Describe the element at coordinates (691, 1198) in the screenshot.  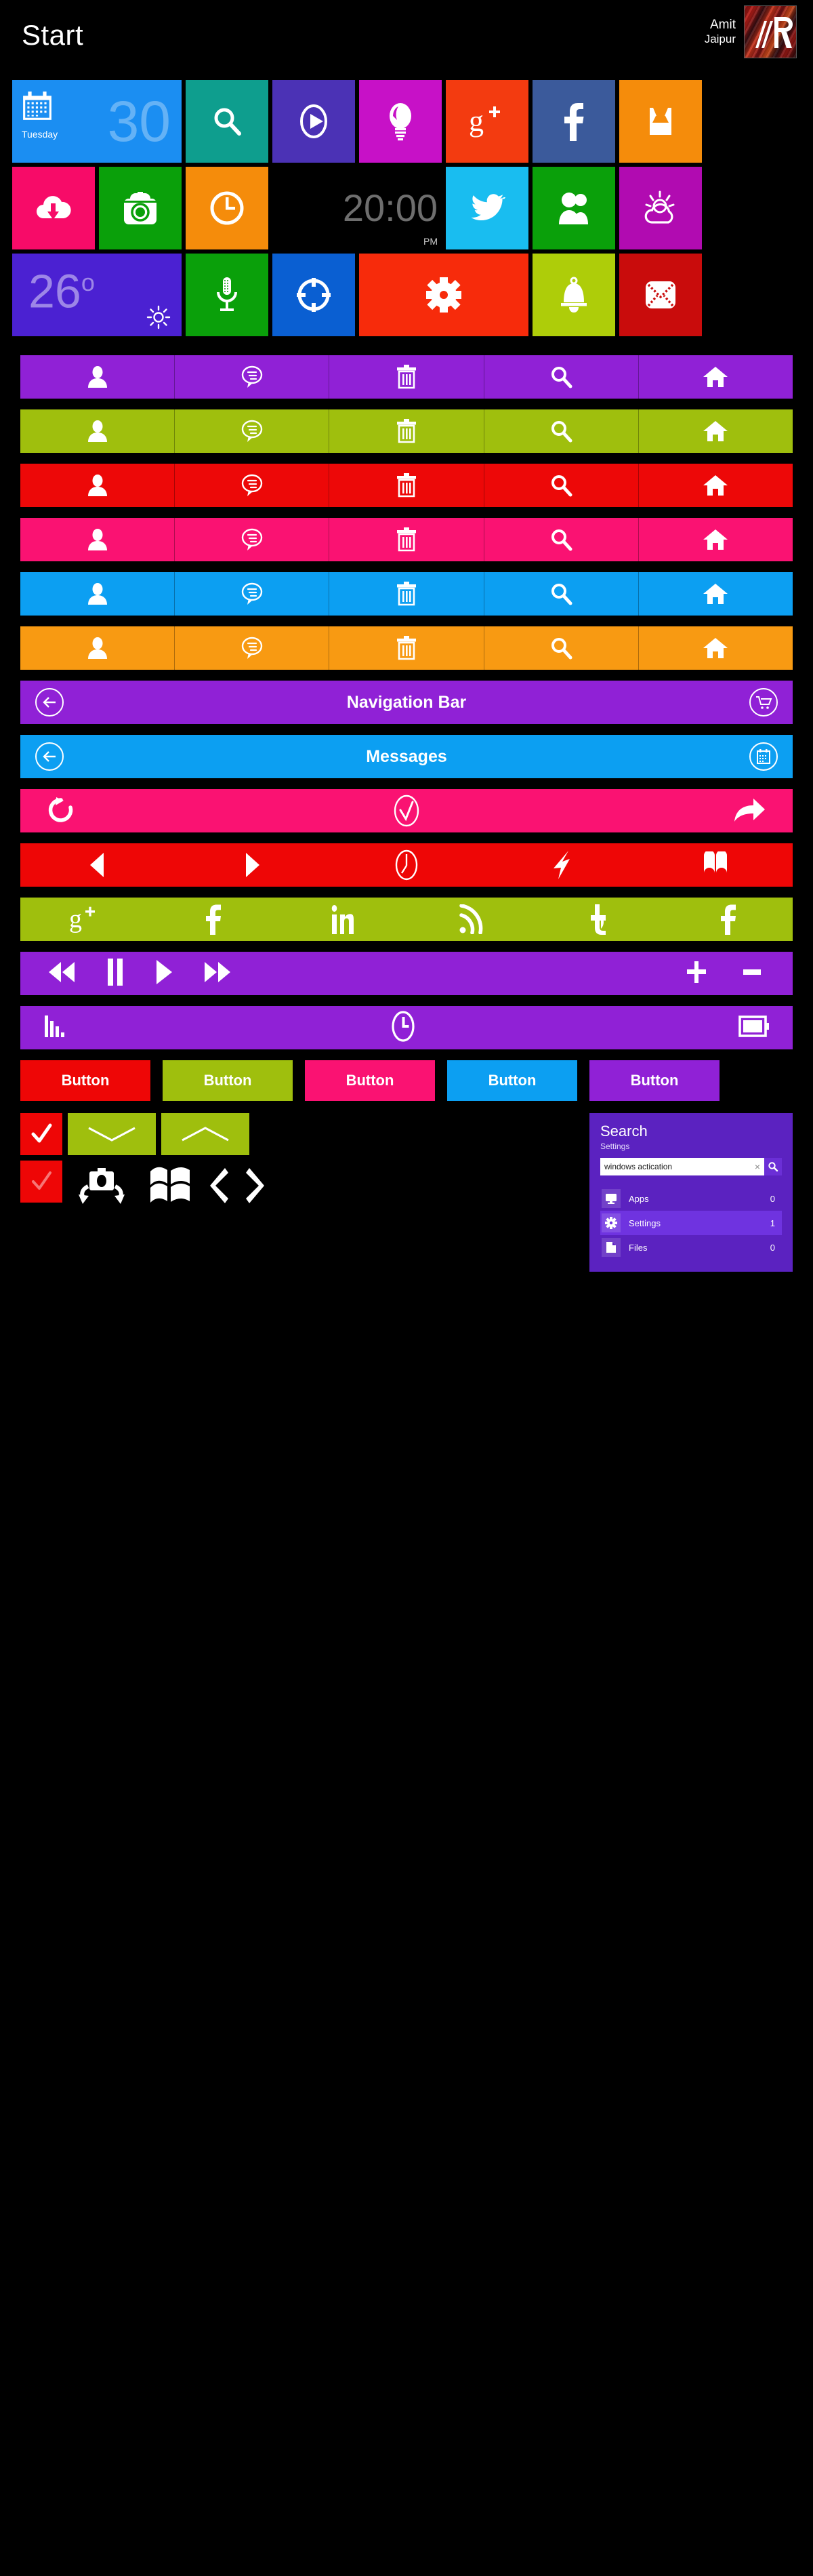
I see `search-result-apps: Apps 0` at that location.